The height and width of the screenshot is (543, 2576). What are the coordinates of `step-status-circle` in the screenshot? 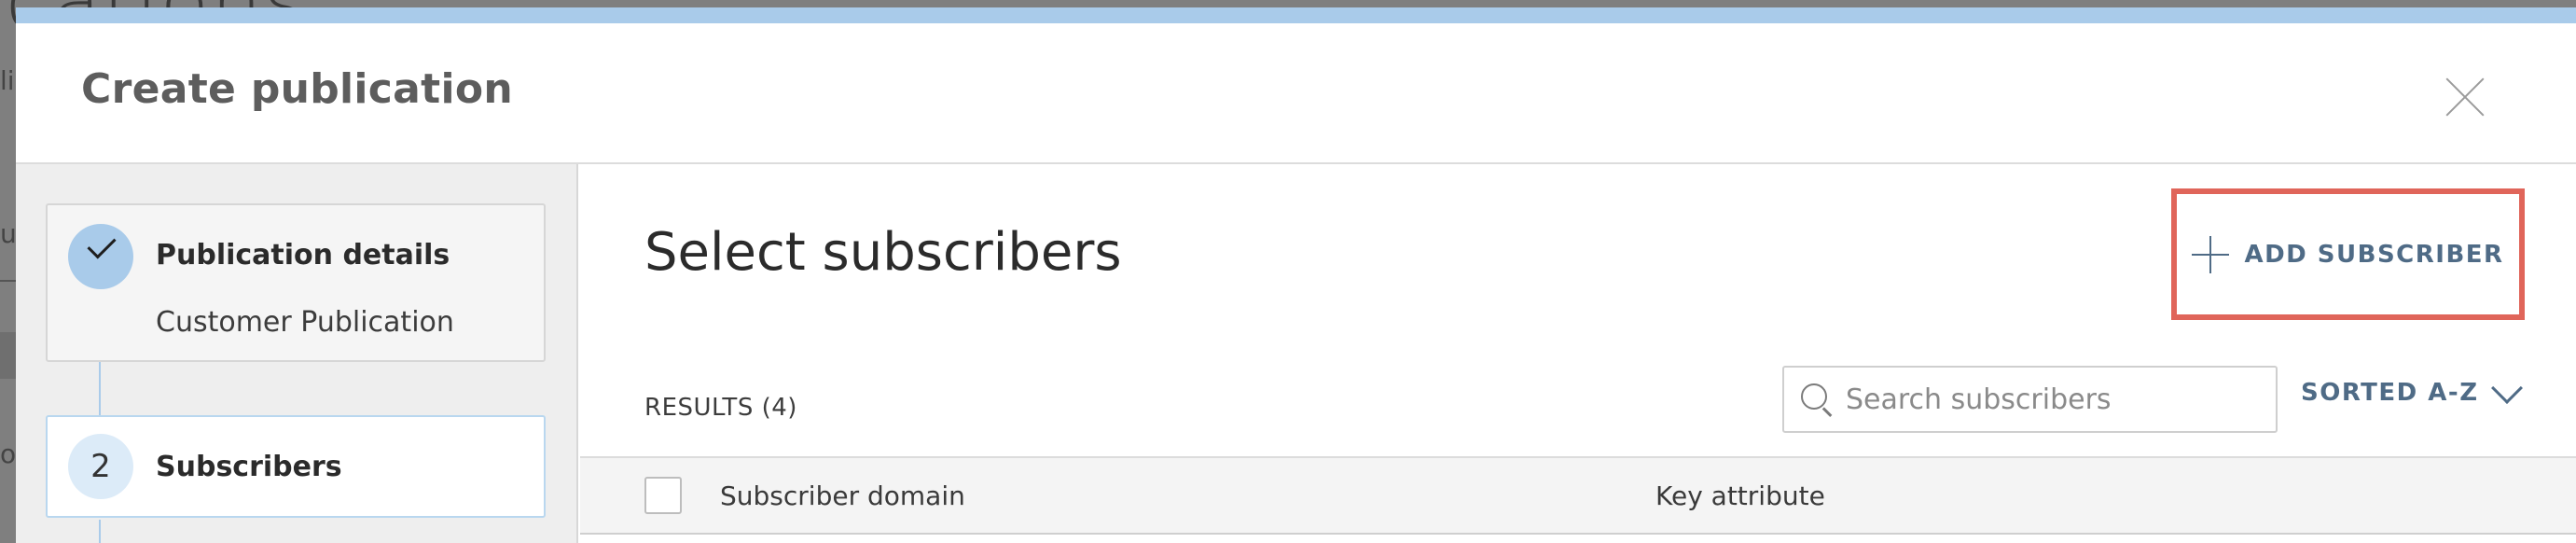 It's located at (100, 256).